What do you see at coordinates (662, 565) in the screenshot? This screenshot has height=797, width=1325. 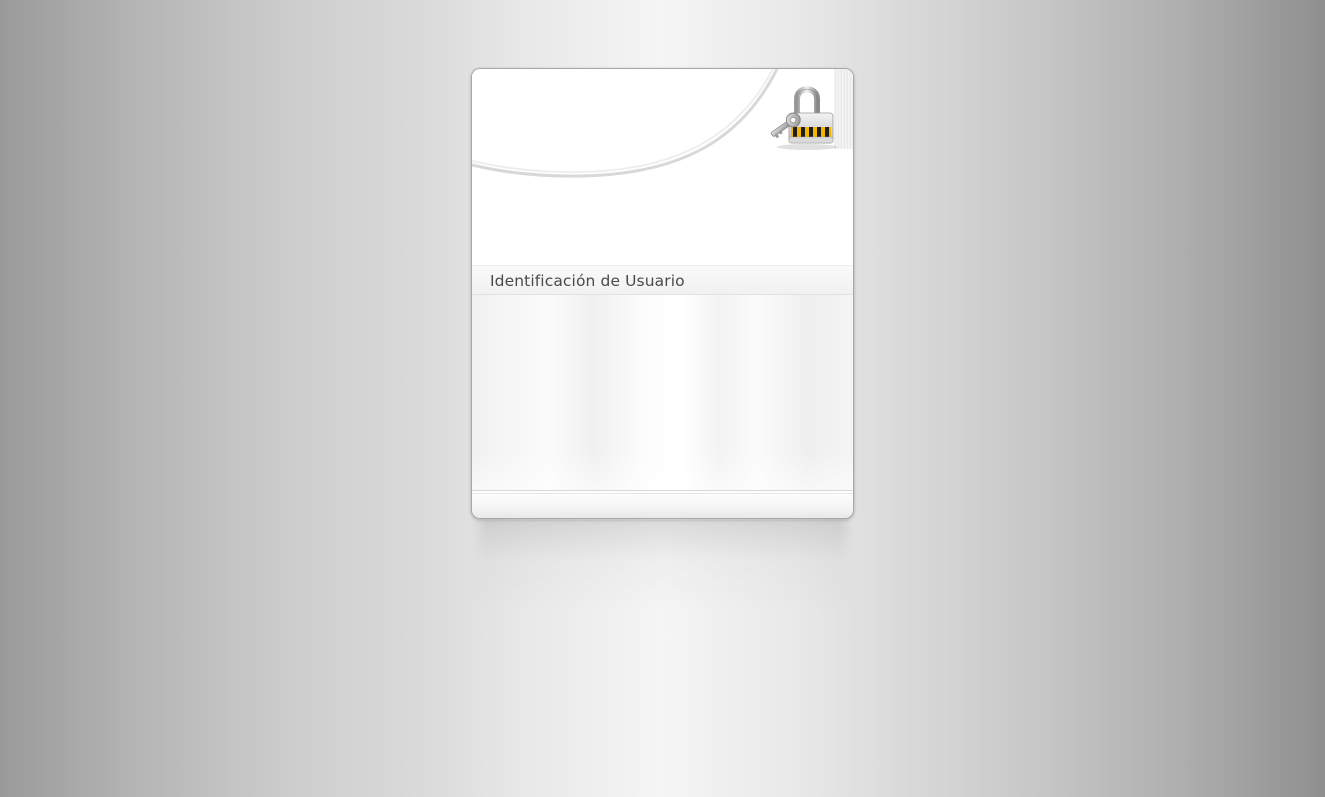 I see `panel-reflection` at bounding box center [662, 565].